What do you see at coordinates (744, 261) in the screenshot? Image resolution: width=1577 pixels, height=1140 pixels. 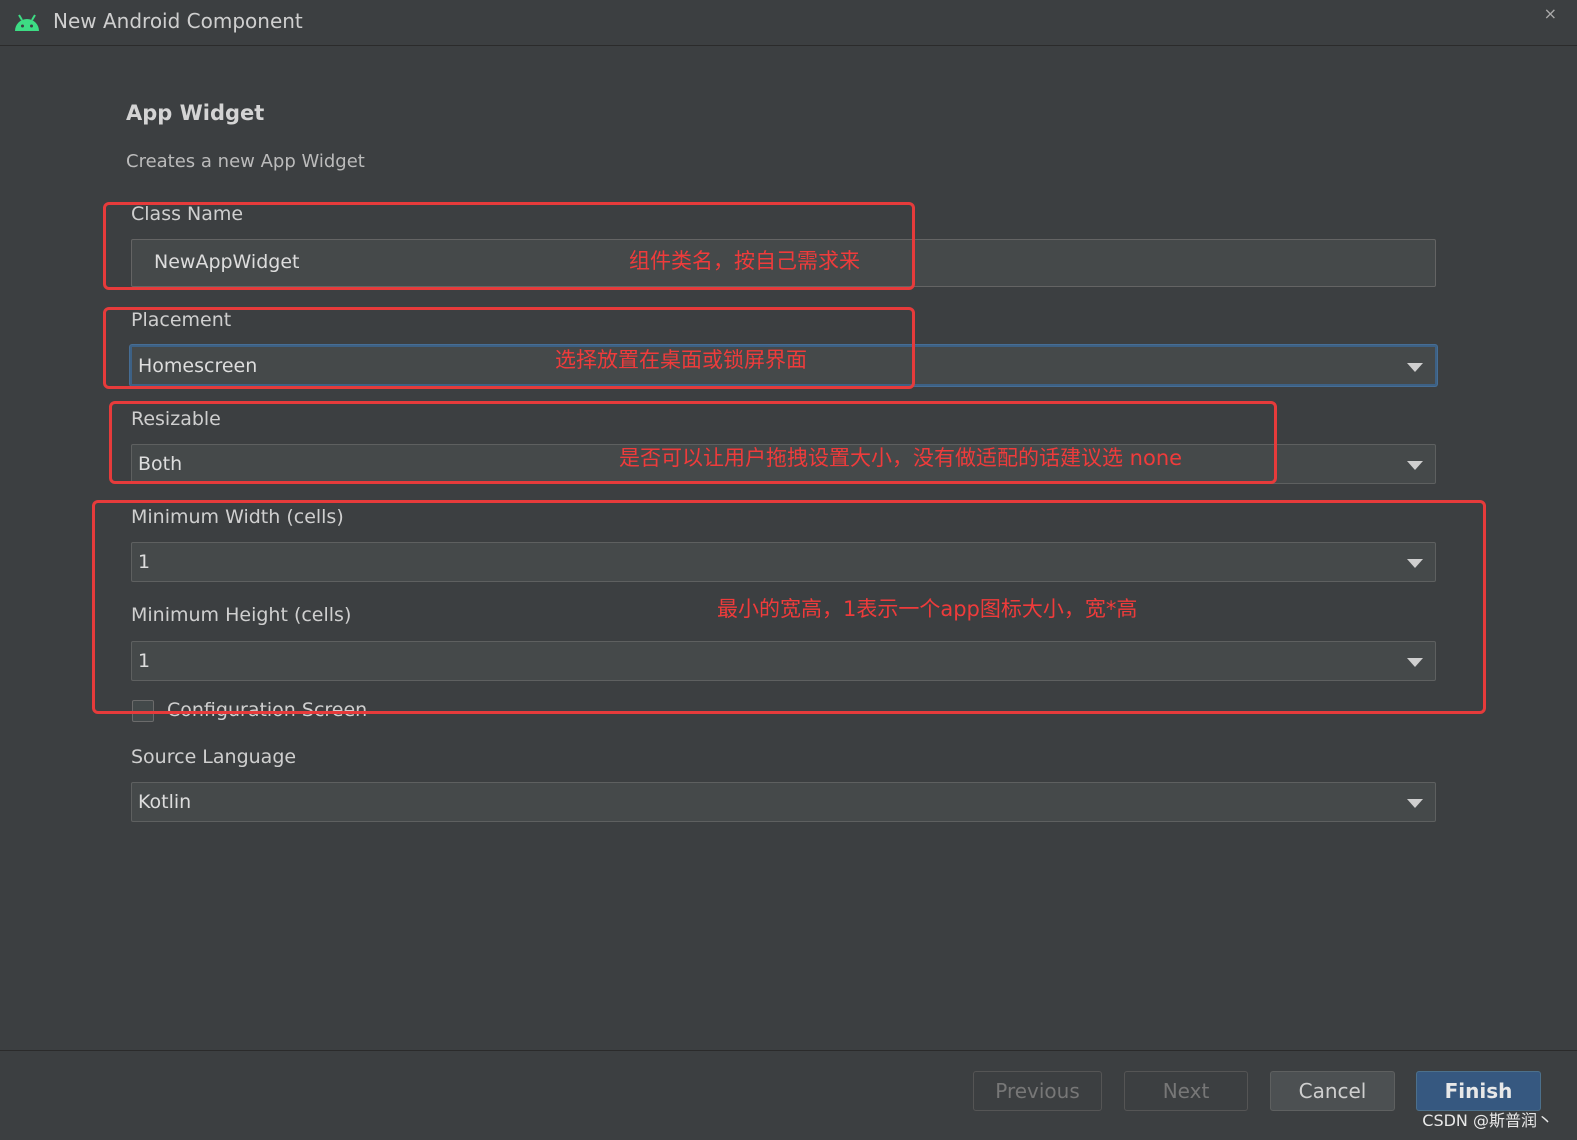 I see `annotation-class-name: 组件类名，按自己需求来` at bounding box center [744, 261].